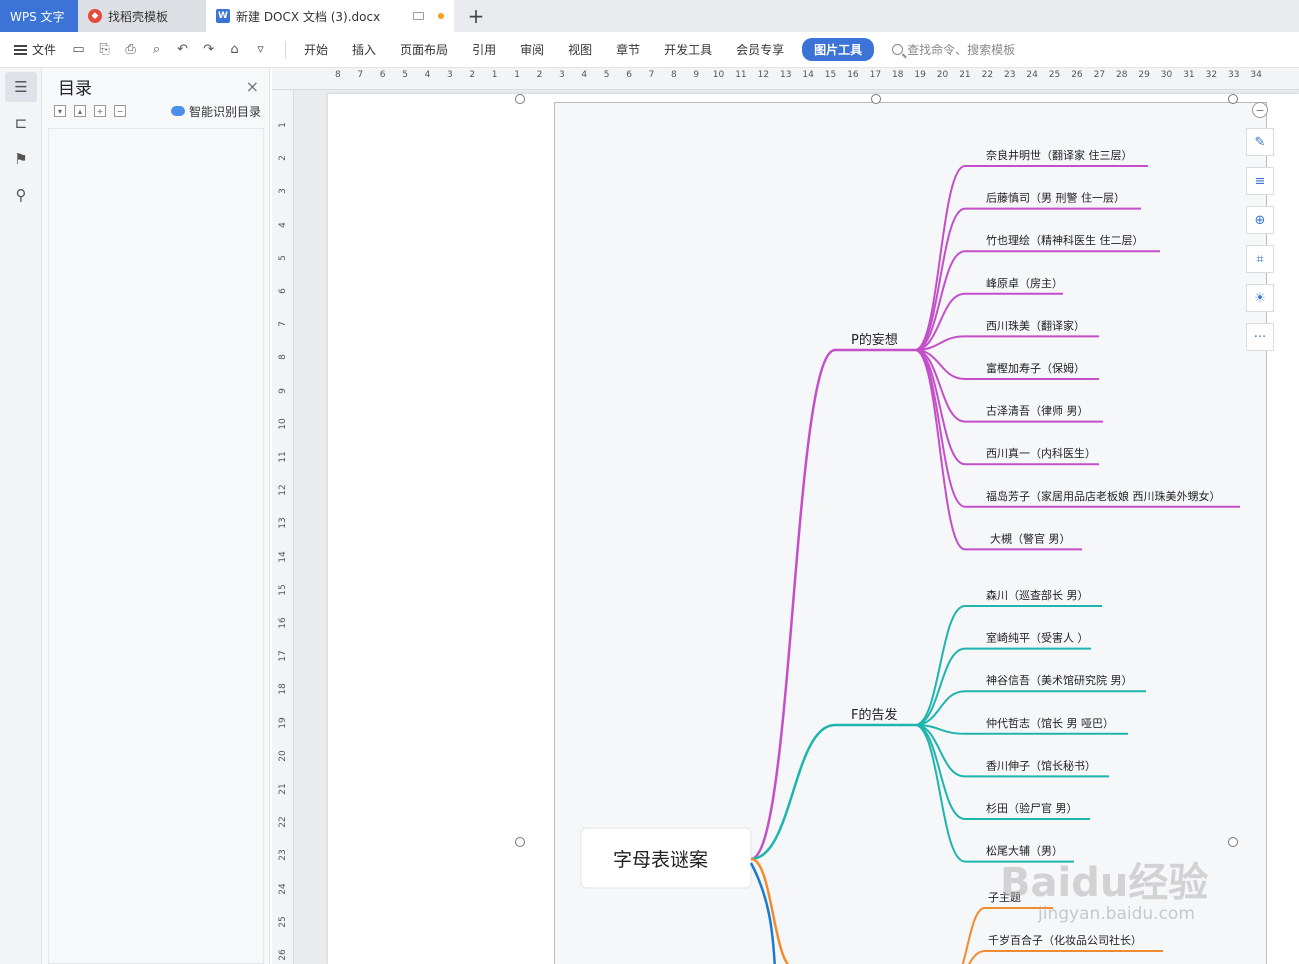  What do you see at coordinates (718, 75) in the screenshot?
I see `ruler-number: 10` at bounding box center [718, 75].